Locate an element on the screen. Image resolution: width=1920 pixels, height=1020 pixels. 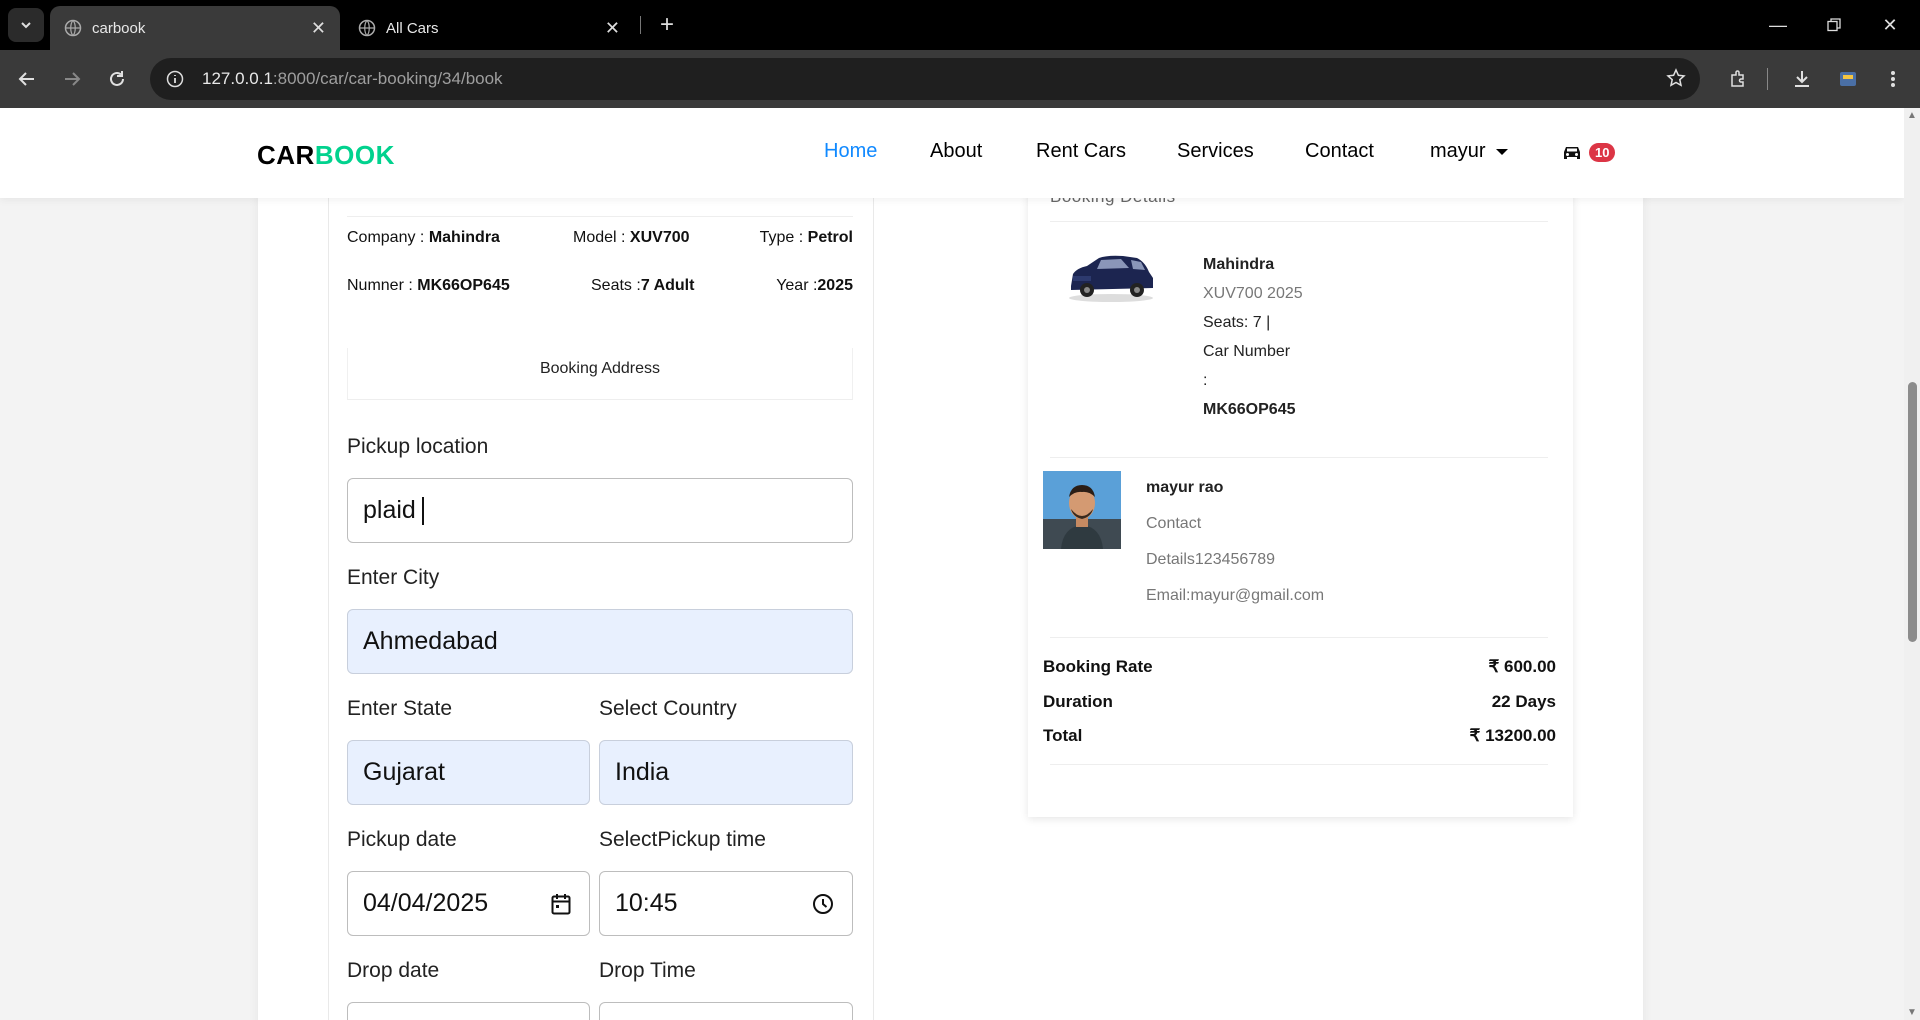
scrollbar-thumb is located at coordinates (1912, 512).